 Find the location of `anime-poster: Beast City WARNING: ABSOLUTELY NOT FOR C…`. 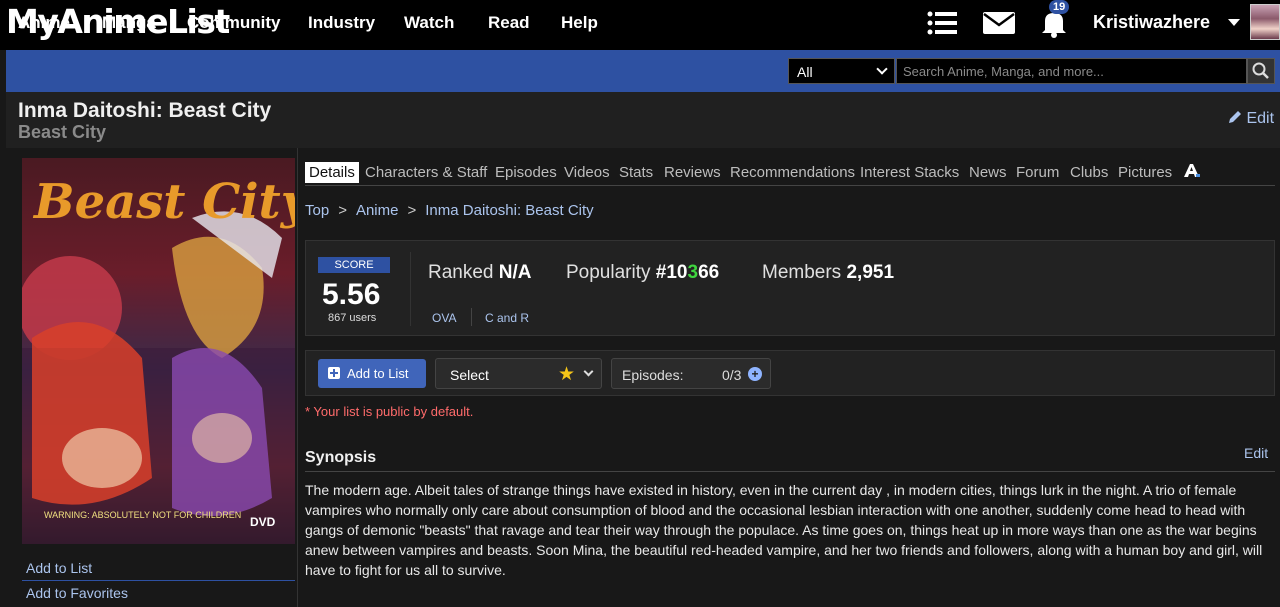

anime-poster: Beast City WARNING: ABSOLUTELY NOT FOR C… is located at coordinates (158, 351).